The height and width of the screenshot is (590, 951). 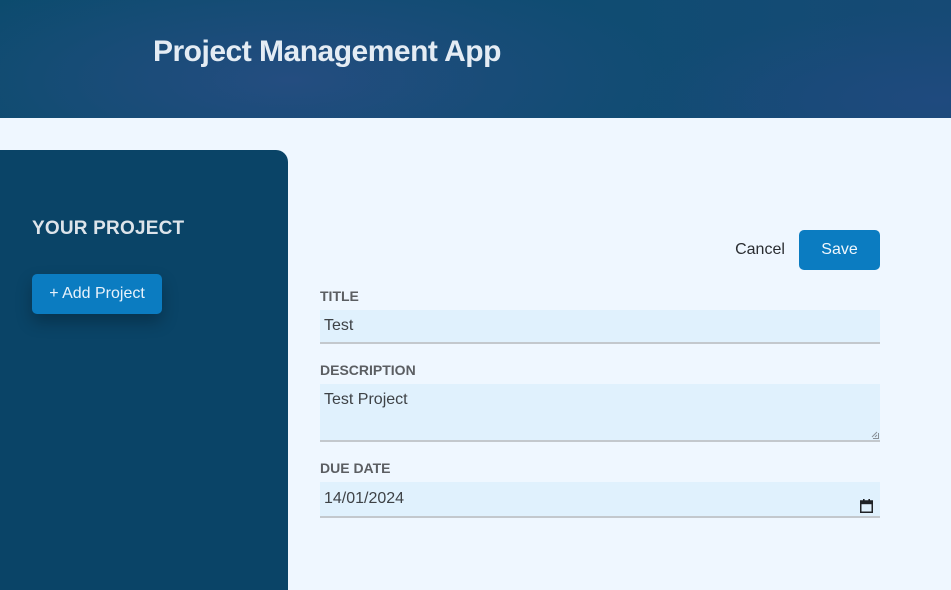 What do you see at coordinates (364, 498) in the screenshot?
I see `due-date-value: 14/01/2024` at bounding box center [364, 498].